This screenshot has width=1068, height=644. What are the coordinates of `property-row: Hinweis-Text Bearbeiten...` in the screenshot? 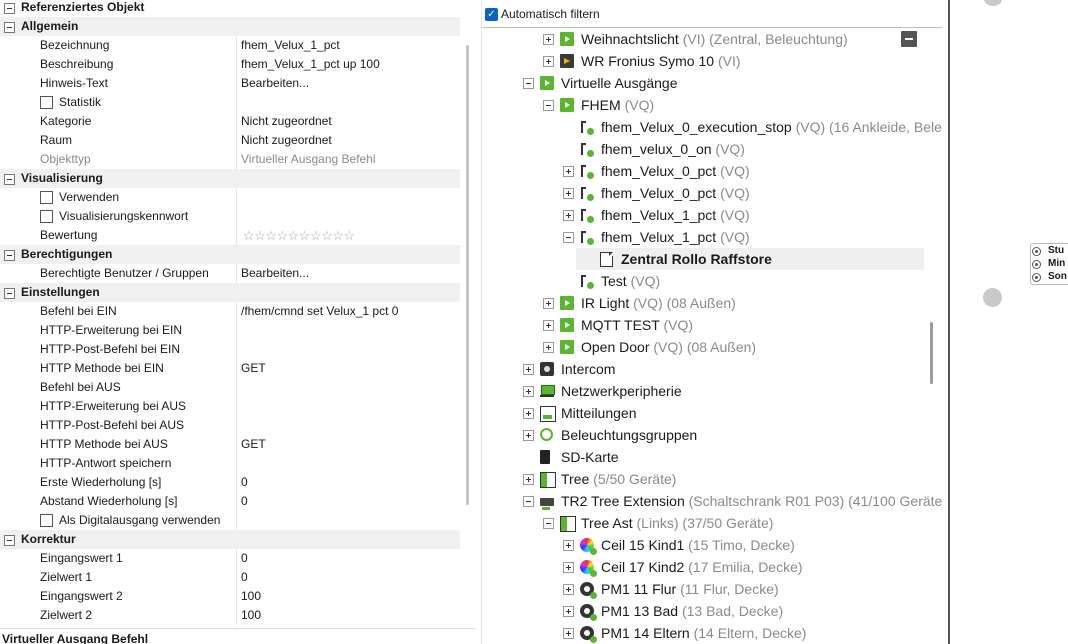 It's located at (230, 83).